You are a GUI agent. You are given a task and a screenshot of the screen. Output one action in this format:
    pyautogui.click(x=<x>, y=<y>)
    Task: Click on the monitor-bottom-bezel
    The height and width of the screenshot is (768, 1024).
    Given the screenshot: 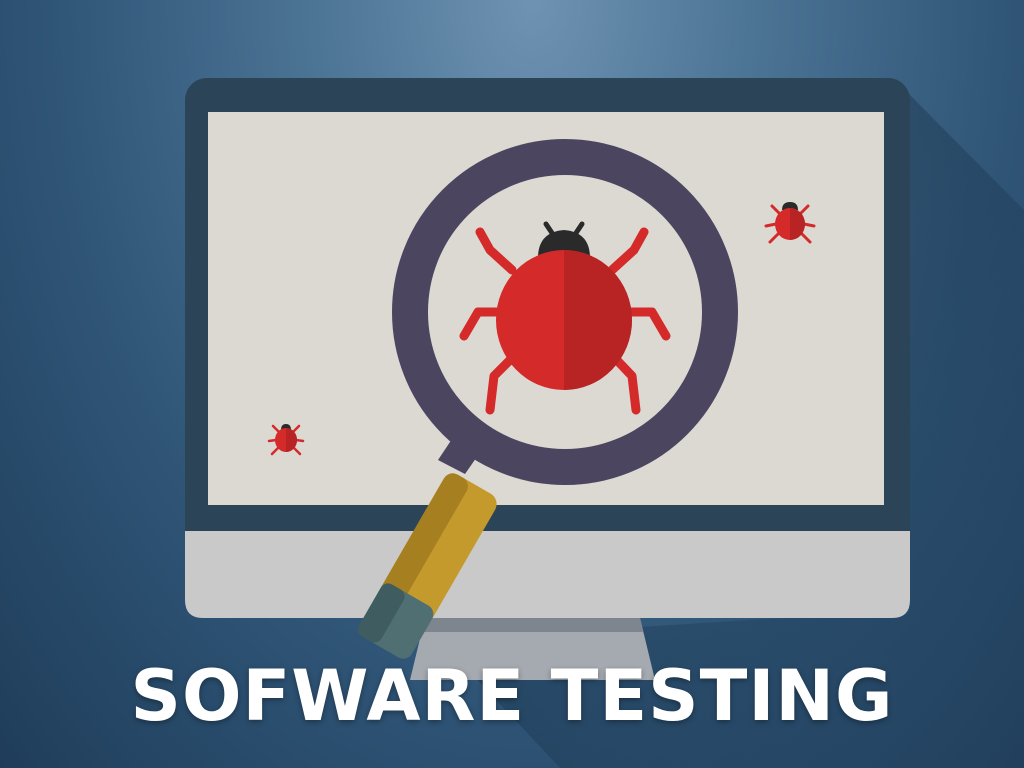 What is the action you would take?
    pyautogui.click(x=547, y=574)
    